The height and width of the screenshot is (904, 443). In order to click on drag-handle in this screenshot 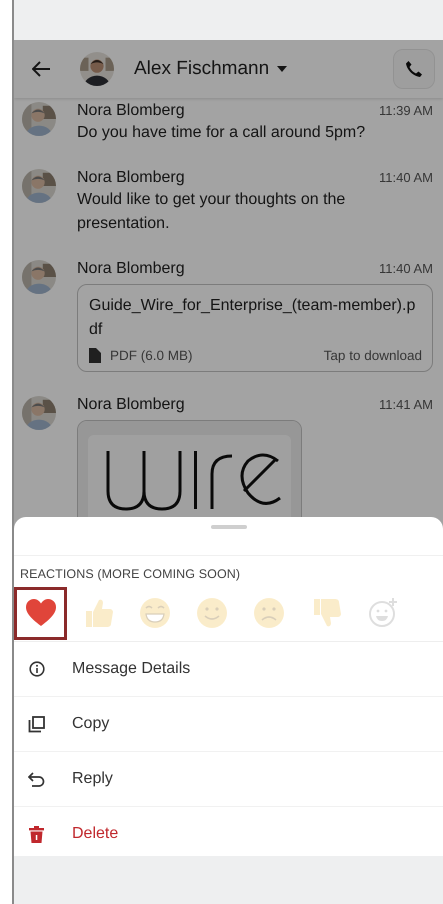, I will do `click(228, 527)`.